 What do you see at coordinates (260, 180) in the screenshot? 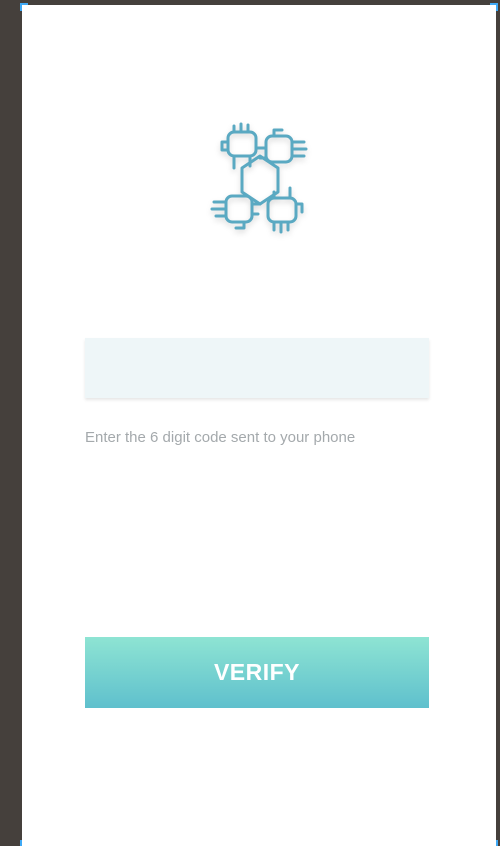
I see `hands-together-icon` at bounding box center [260, 180].